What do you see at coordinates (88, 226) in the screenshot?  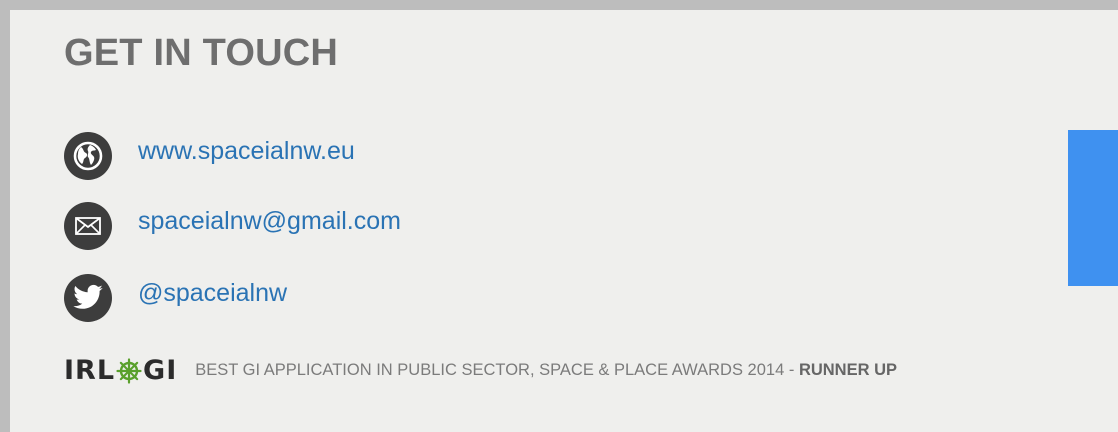 I see `envelope-icon` at bounding box center [88, 226].